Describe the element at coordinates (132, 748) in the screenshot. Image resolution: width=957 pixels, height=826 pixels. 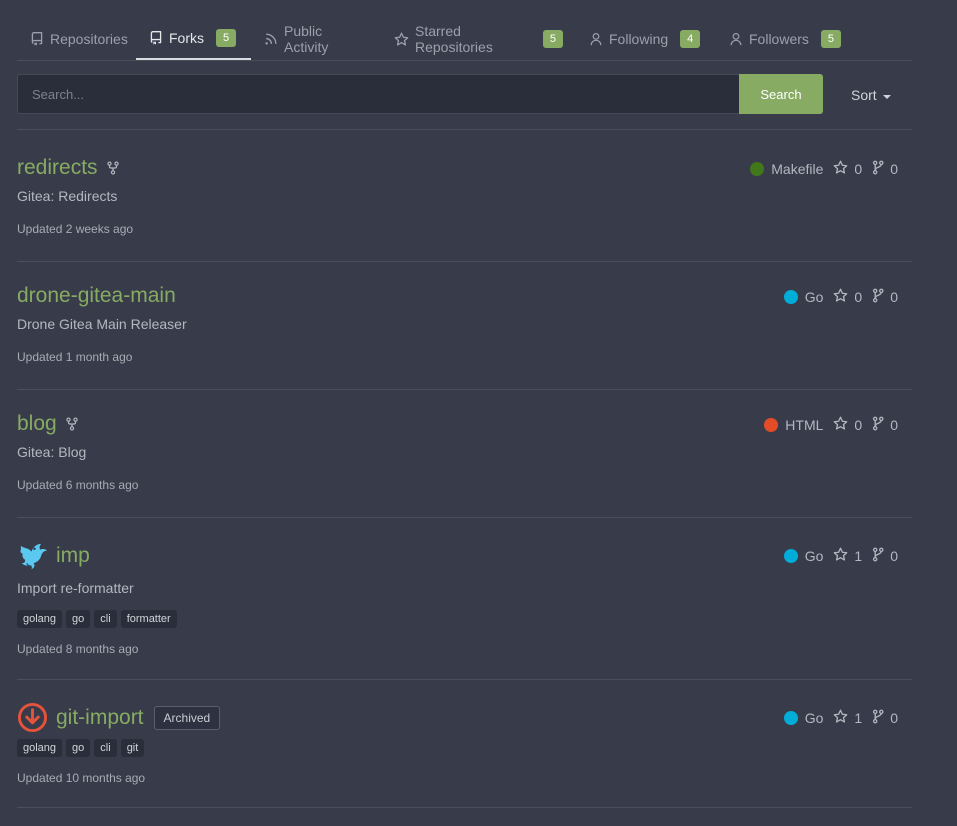
I see `topic-tag: git` at that location.